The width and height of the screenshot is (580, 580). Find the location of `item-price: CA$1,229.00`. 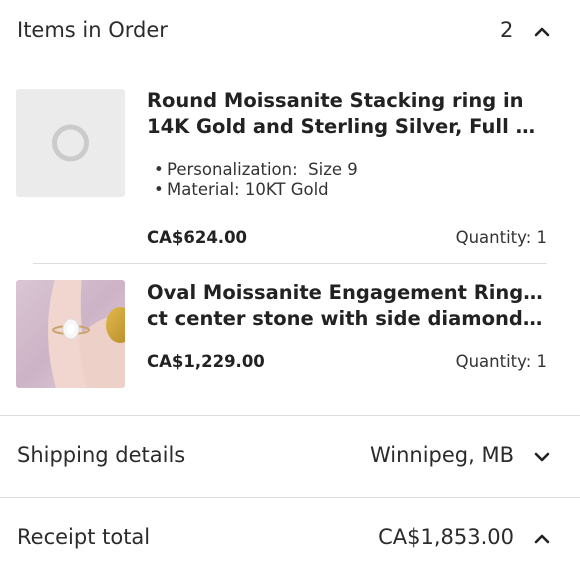

item-price: CA$1,229.00 is located at coordinates (206, 361).